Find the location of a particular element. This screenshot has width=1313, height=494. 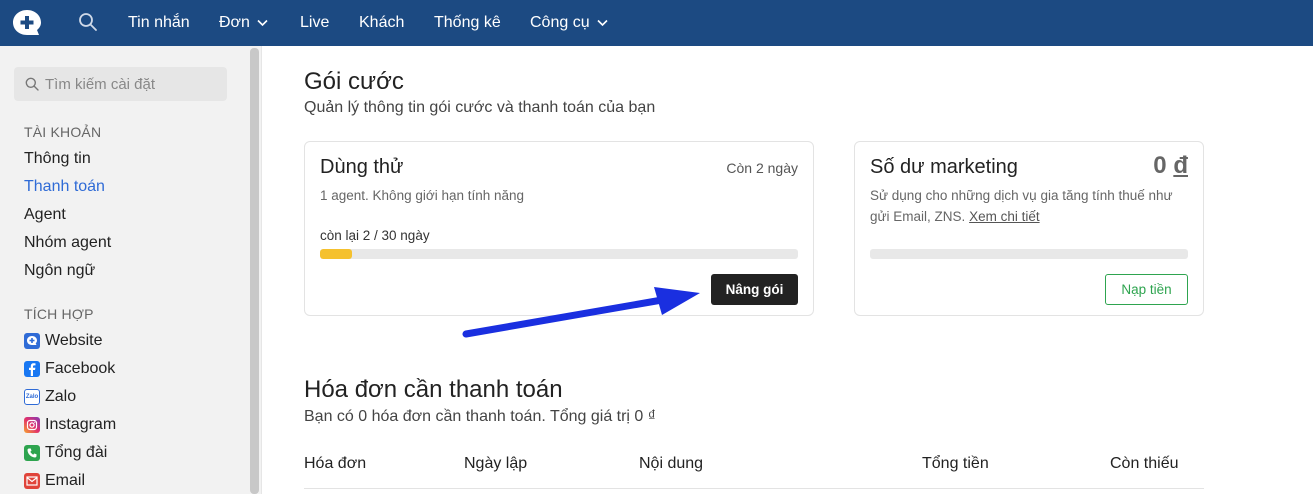

phone-icon is located at coordinates (32, 453).